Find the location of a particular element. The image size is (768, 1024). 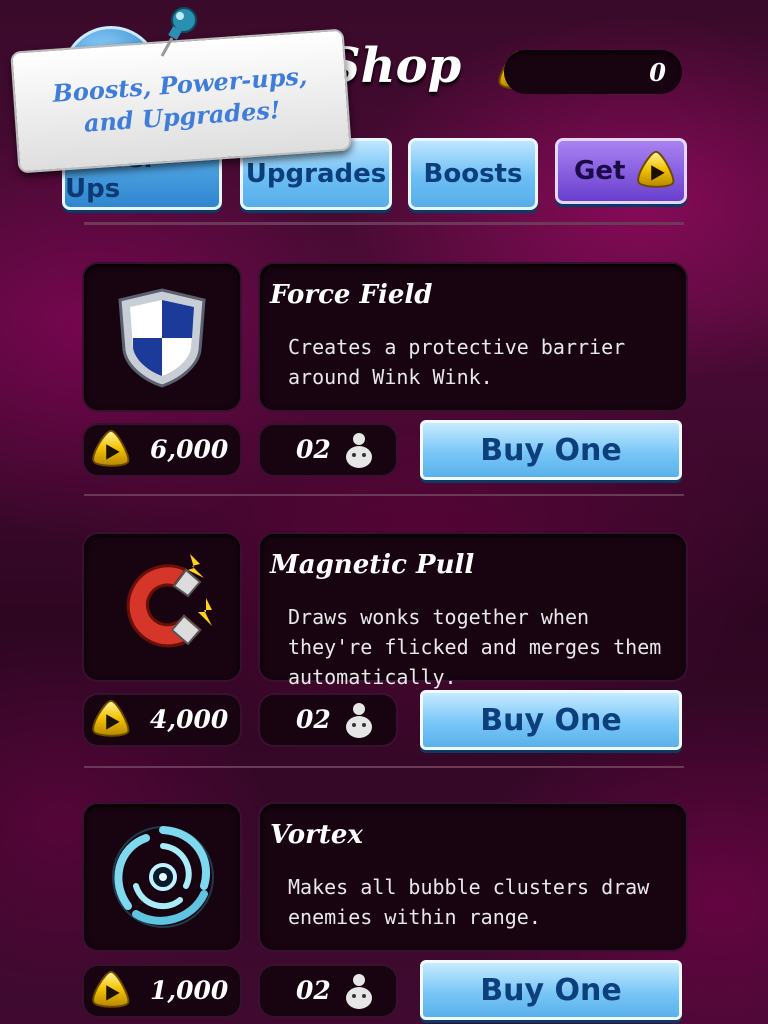

vortex-icon is located at coordinates (163, 877).